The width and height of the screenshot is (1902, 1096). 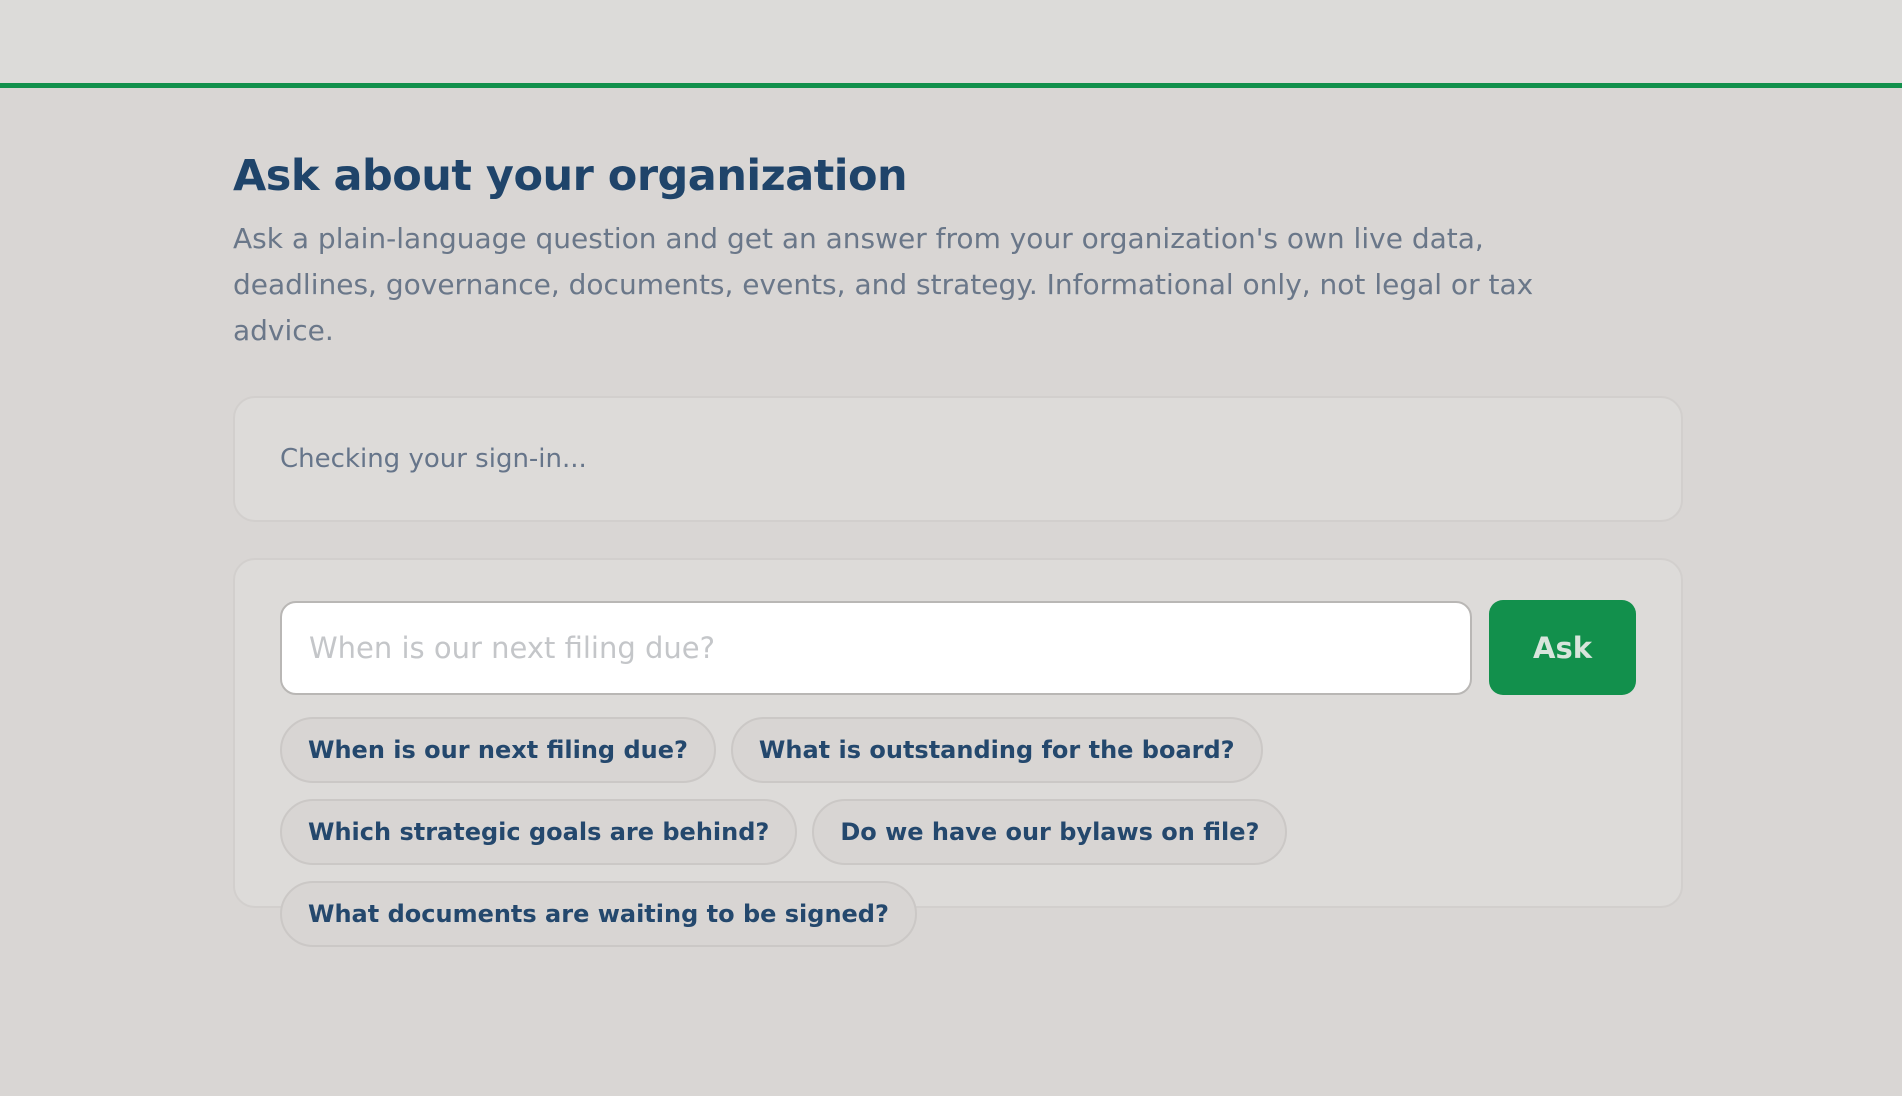 I want to click on suggestion-chip-board-outstanding: What is outstanding for the board?, so click(x=996, y=750).